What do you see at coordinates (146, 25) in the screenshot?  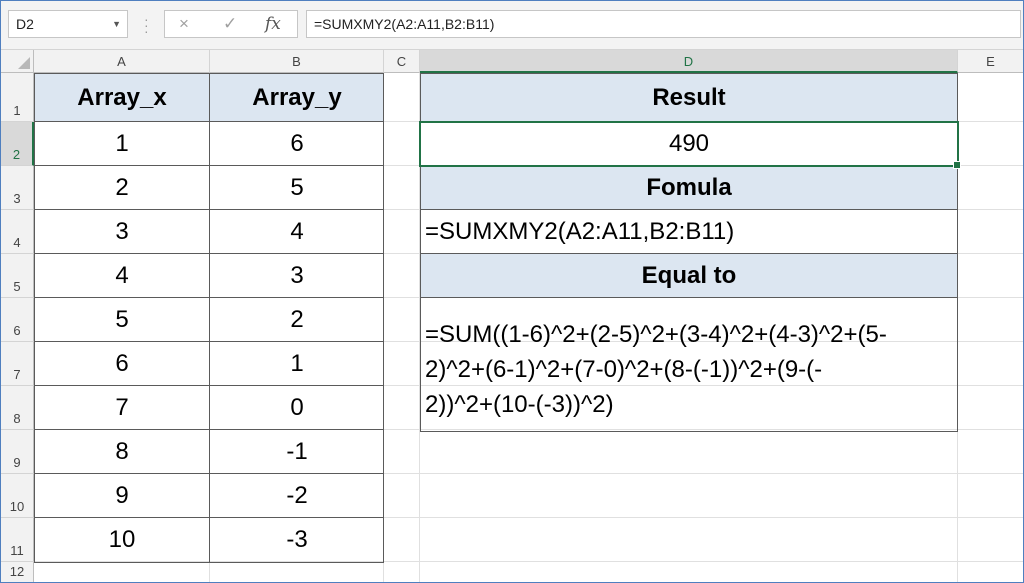 I see `more-options-icon: · · ·` at bounding box center [146, 25].